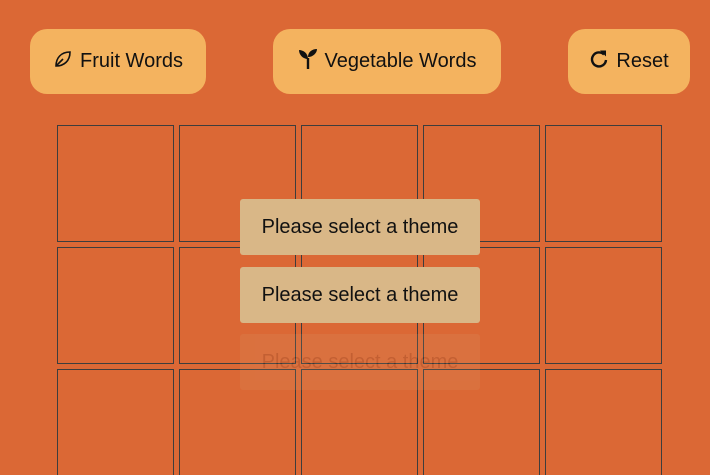 This screenshot has height=475, width=710. I want to click on seedling-icon, so click(308, 59).